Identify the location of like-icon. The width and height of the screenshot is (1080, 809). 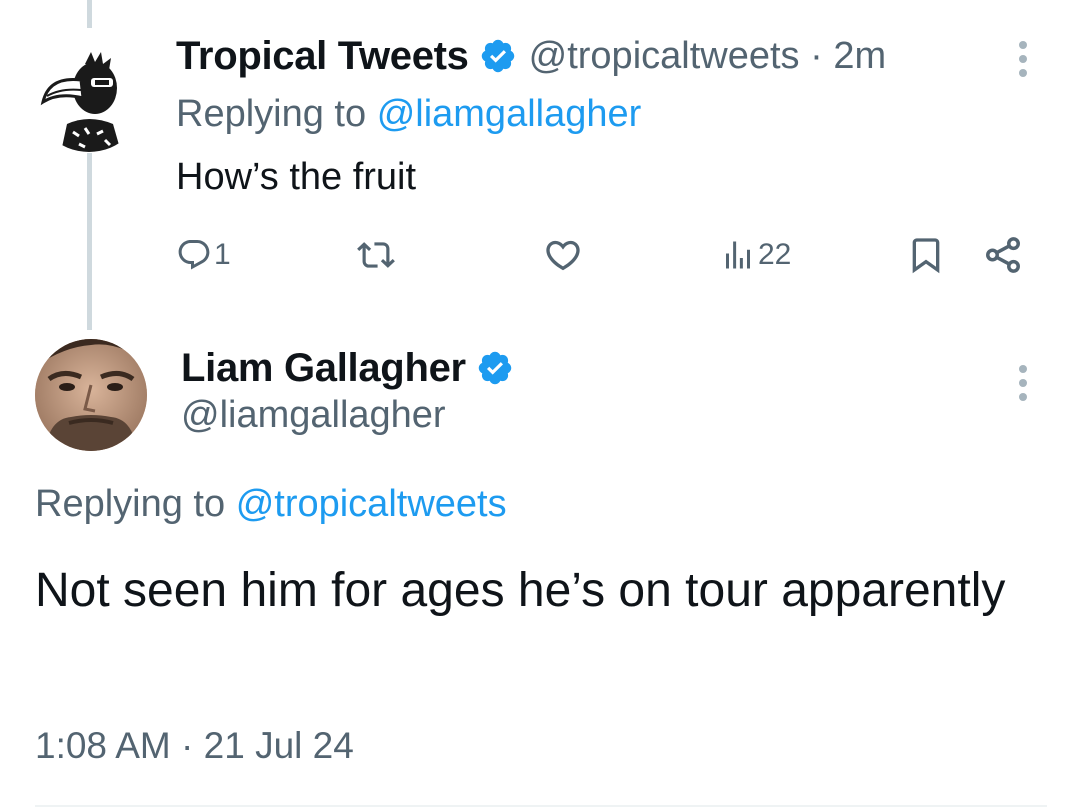
(563, 255).